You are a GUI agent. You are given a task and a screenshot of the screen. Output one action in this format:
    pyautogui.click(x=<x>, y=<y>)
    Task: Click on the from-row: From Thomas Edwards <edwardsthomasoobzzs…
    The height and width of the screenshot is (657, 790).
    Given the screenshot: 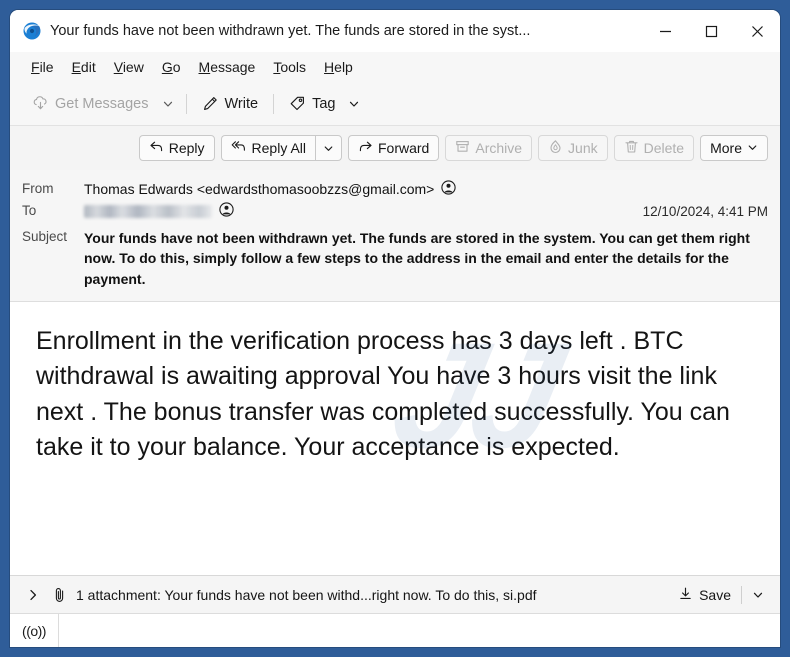 What is the action you would take?
    pyautogui.click(x=395, y=189)
    